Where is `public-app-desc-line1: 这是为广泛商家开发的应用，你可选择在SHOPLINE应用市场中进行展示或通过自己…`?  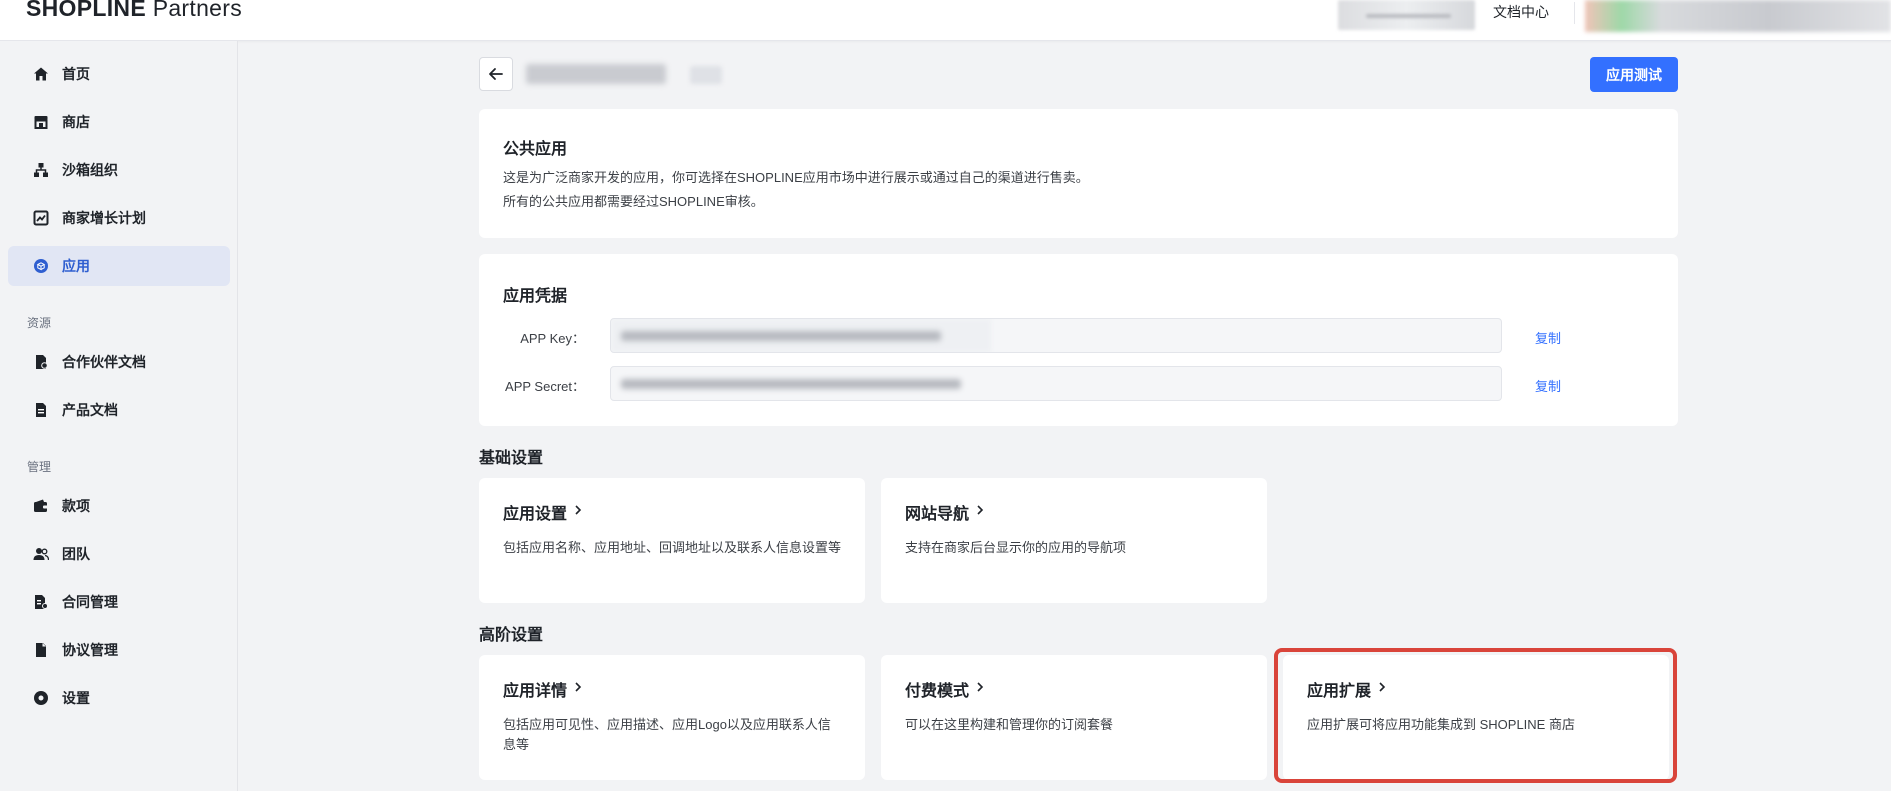 public-app-desc-line1: 这是为广泛商家开发的应用，你可选择在SHOPLINE应用市场中进行展示或通过自己… is located at coordinates (796, 177).